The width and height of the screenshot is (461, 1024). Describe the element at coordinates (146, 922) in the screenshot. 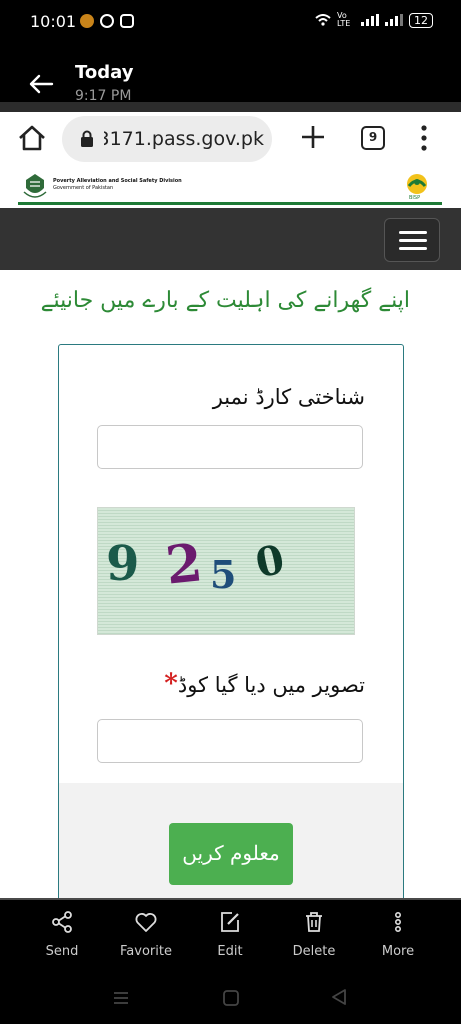

I see `heart-icon` at that location.